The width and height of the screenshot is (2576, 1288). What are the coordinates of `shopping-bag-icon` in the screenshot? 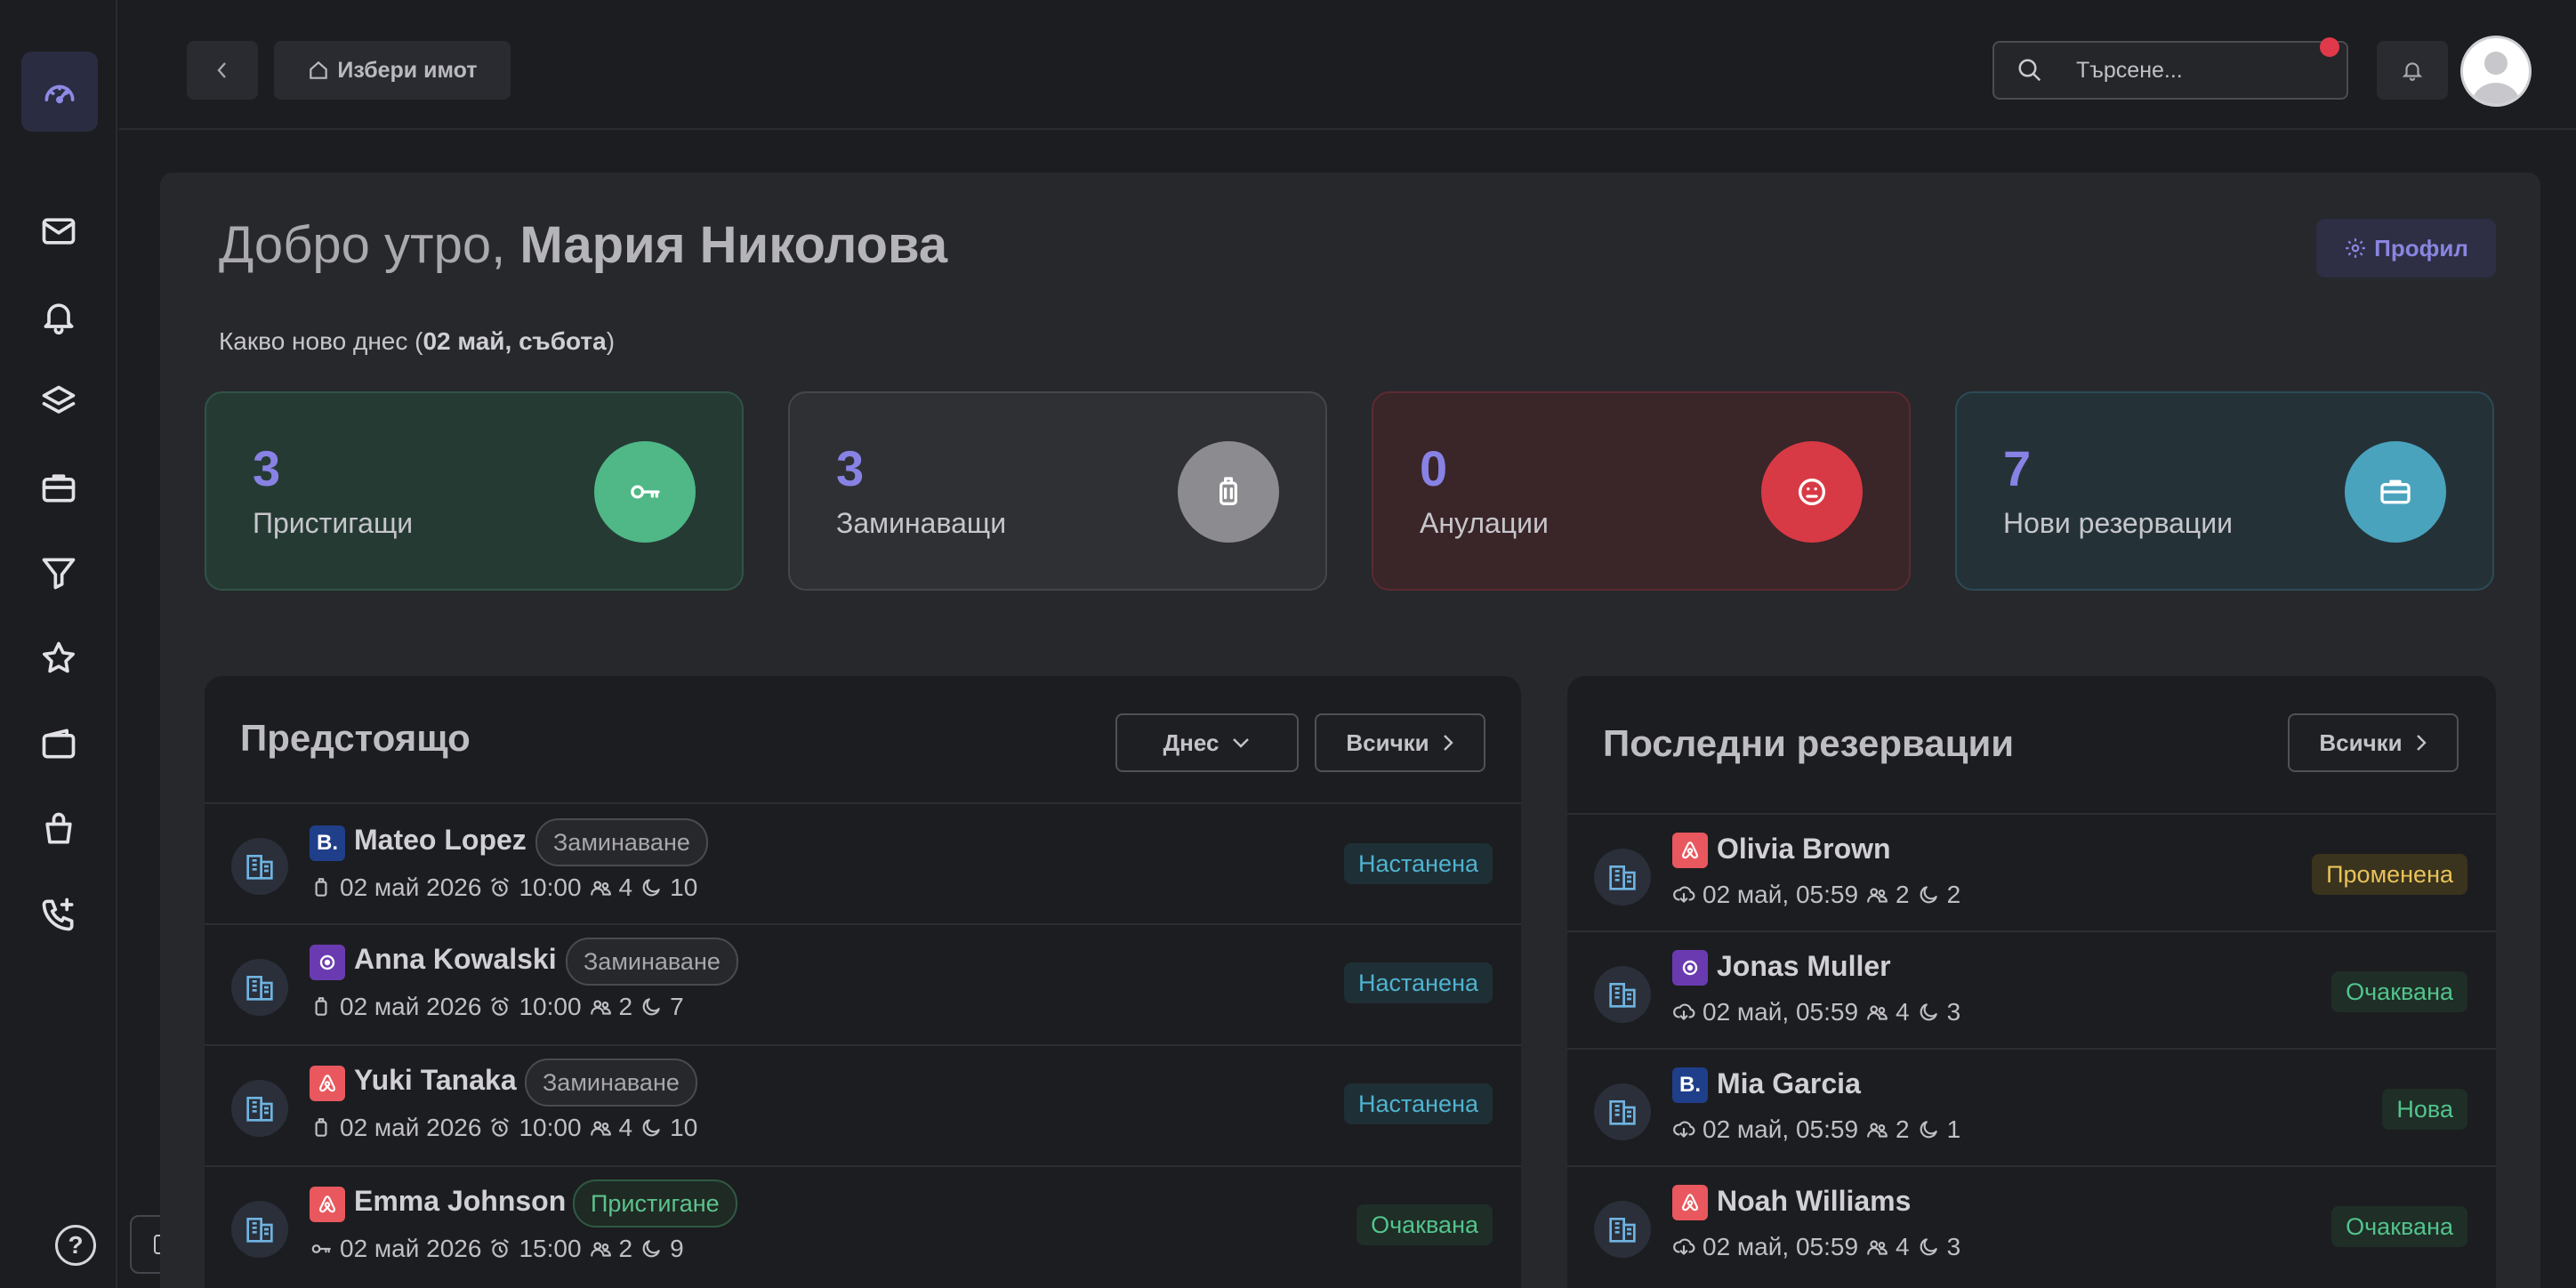 It's located at (59, 829).